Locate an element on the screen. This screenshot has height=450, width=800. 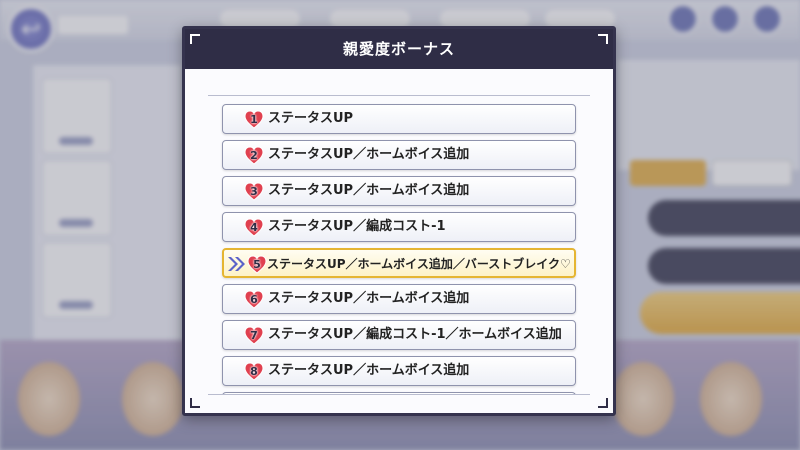
bonus-level-number: 3 is located at coordinates (254, 191).